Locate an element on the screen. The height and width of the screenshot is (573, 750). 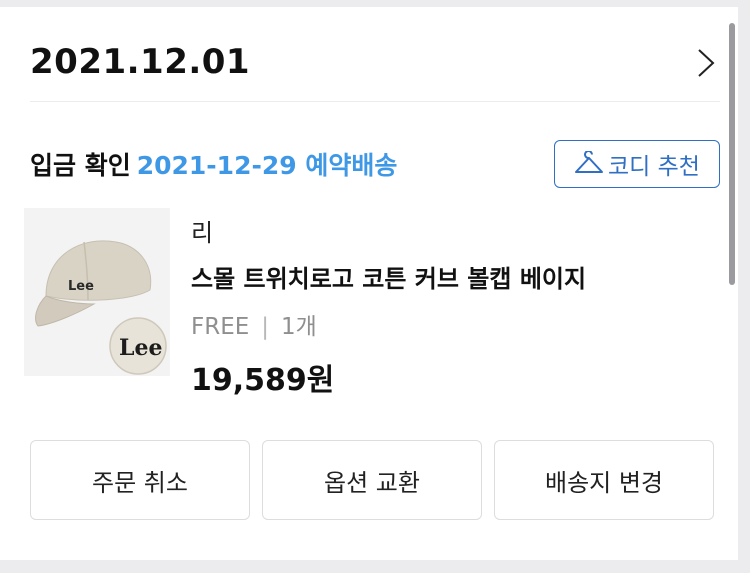
cancel-order-label: 주문 취소 is located at coordinates (140, 482).